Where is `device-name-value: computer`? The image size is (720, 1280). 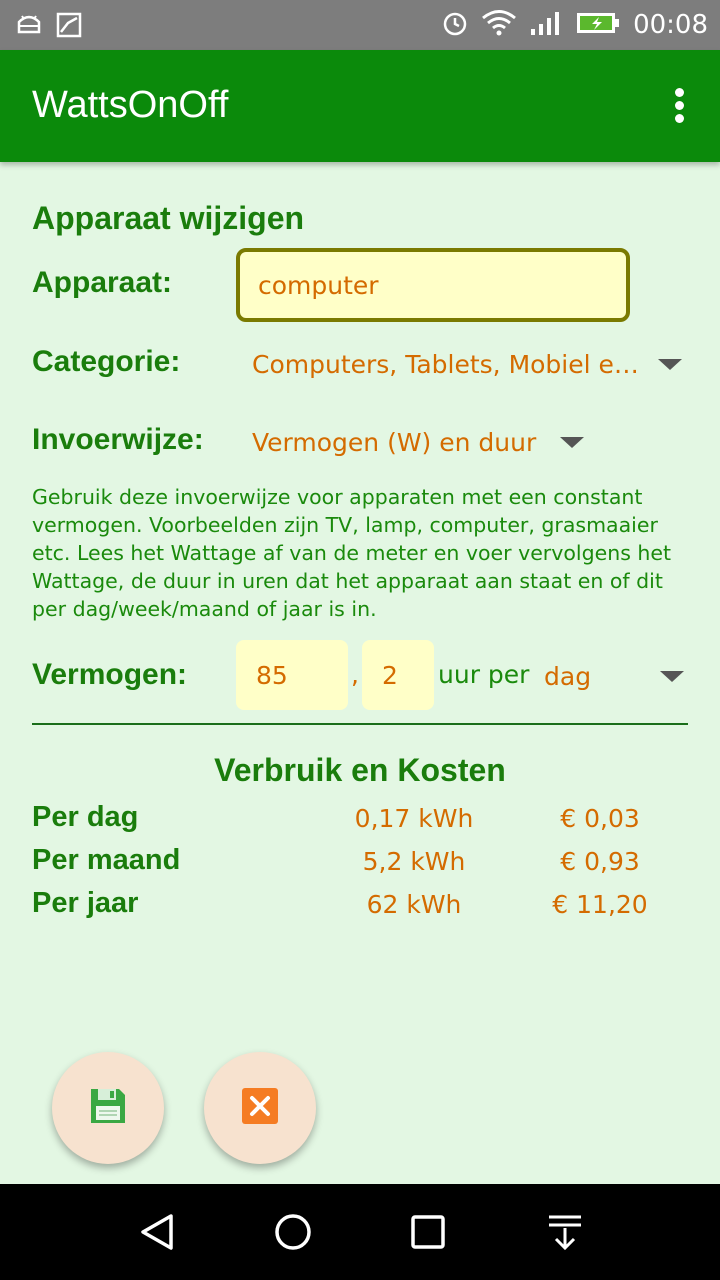
device-name-value: computer is located at coordinates (318, 285).